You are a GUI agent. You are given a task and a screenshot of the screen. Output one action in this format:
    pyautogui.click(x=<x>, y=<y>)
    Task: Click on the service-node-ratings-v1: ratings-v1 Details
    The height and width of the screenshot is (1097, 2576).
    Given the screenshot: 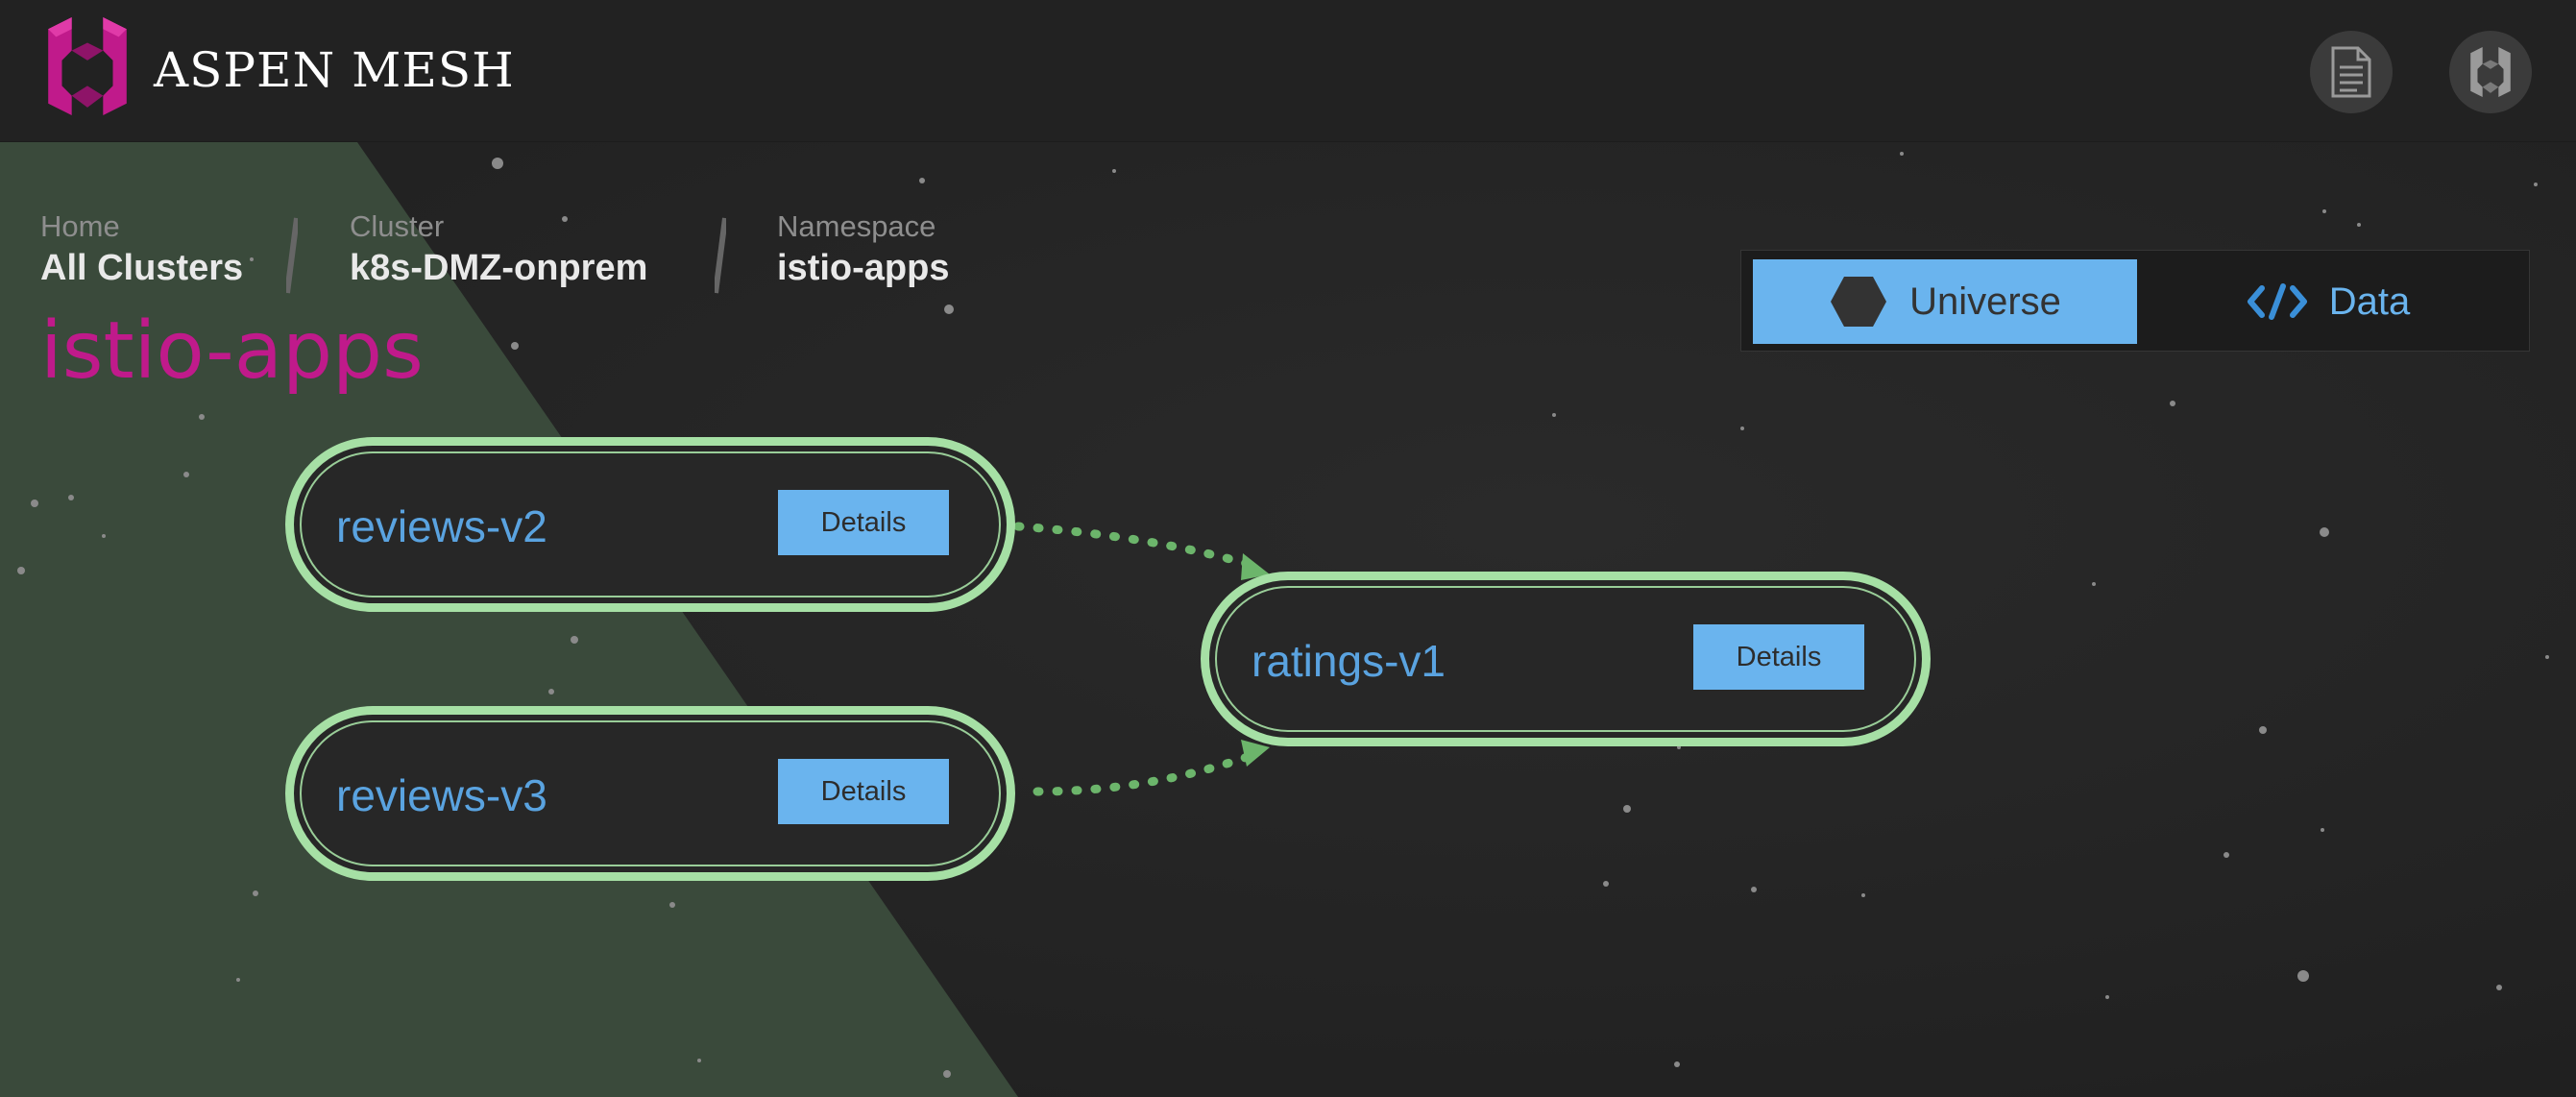 What is the action you would take?
    pyautogui.click(x=1566, y=659)
    